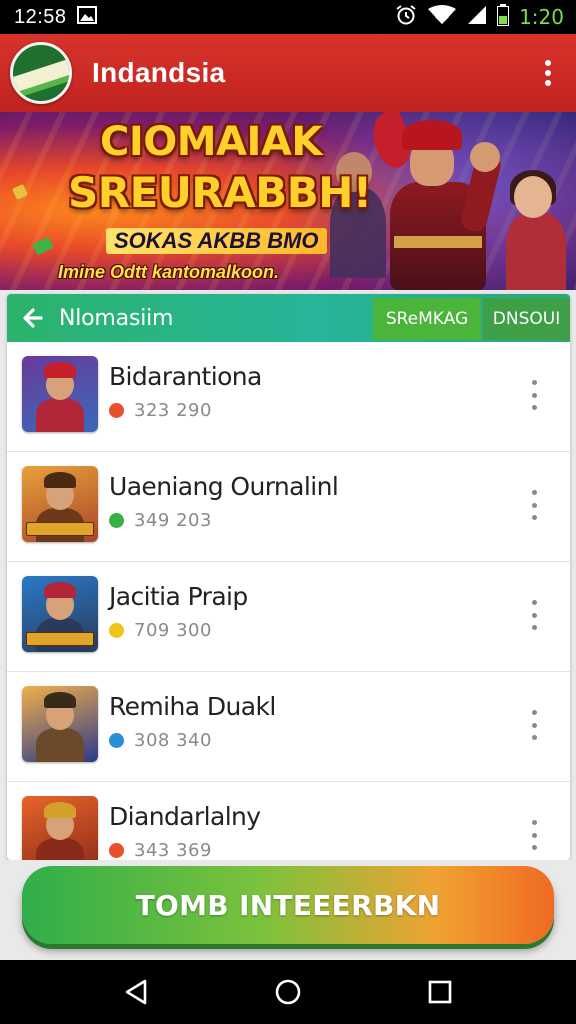  I want to click on game-name: Remiha Duakl, so click(192, 706).